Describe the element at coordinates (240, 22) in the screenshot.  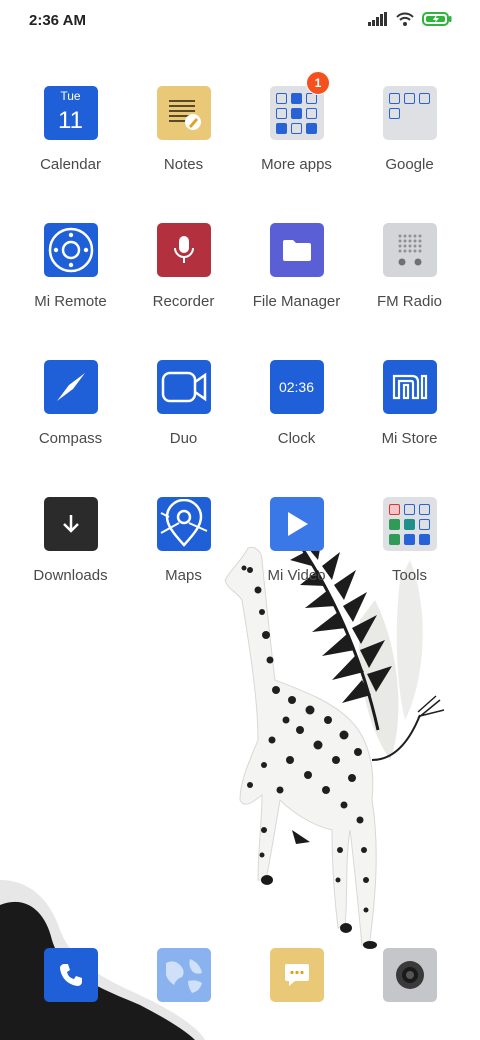
I see `status-bar: 2:36 AM` at that location.